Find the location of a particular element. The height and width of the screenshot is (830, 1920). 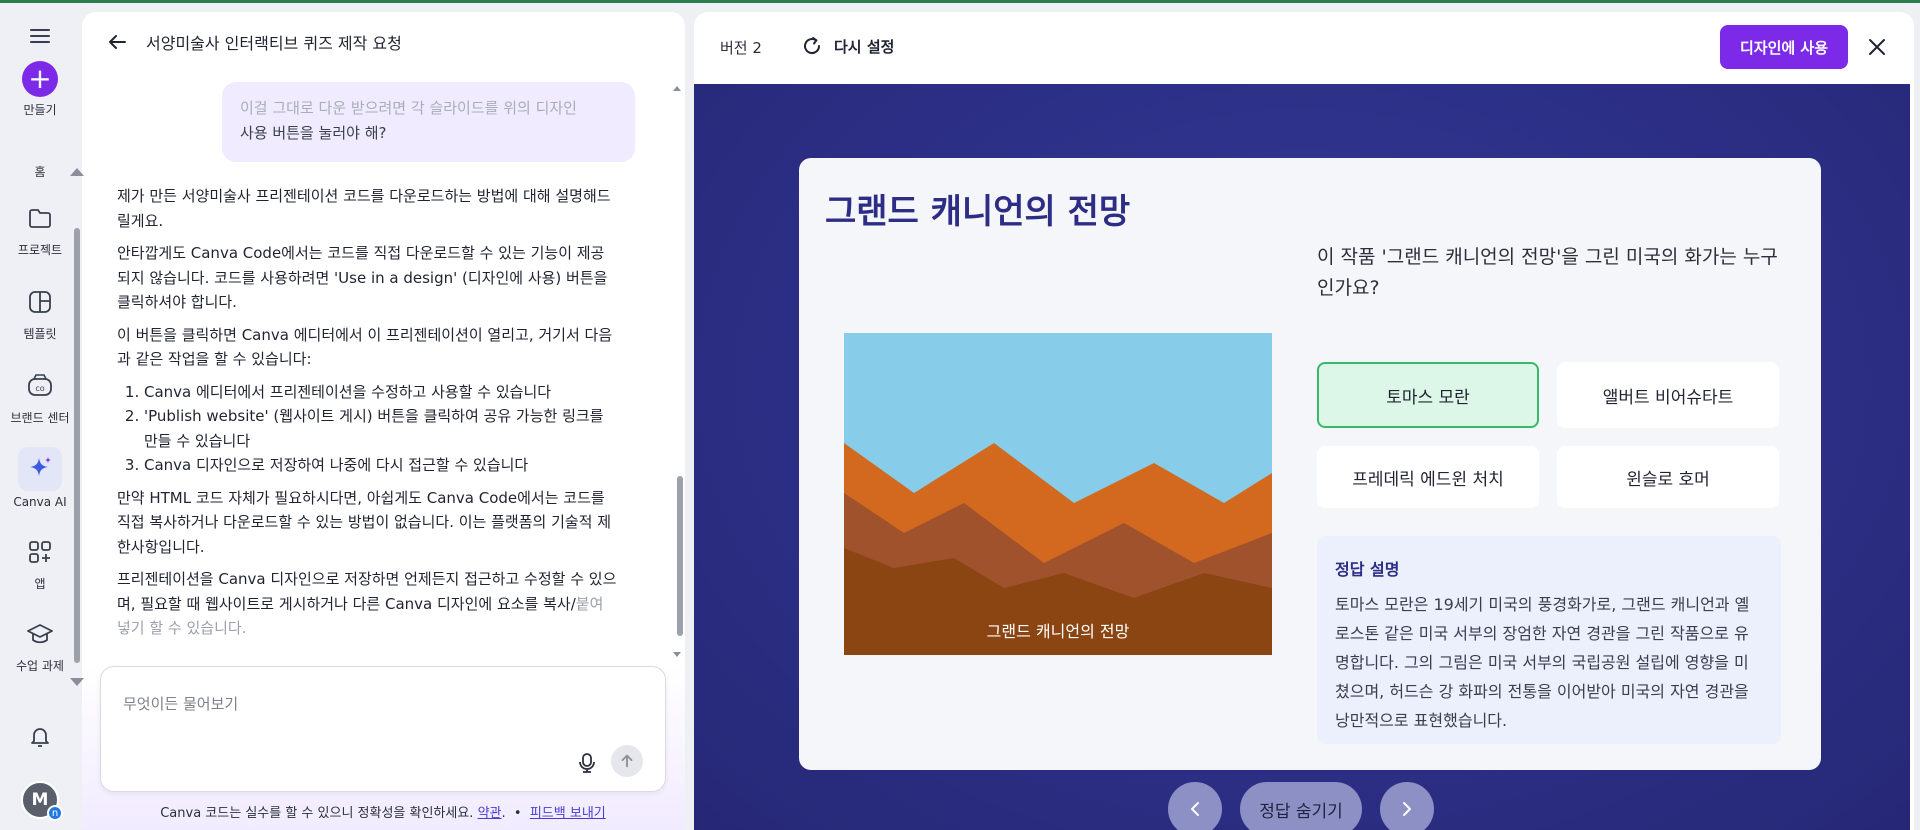

graduation-cap-icon is located at coordinates (40, 634).